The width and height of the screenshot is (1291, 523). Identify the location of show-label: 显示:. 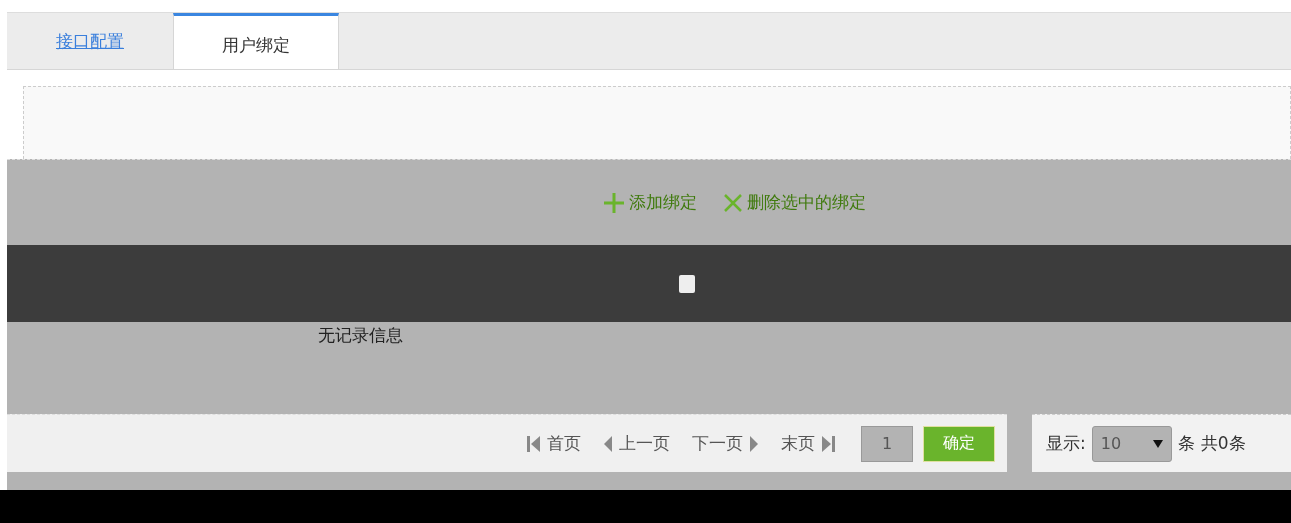
(1066, 443).